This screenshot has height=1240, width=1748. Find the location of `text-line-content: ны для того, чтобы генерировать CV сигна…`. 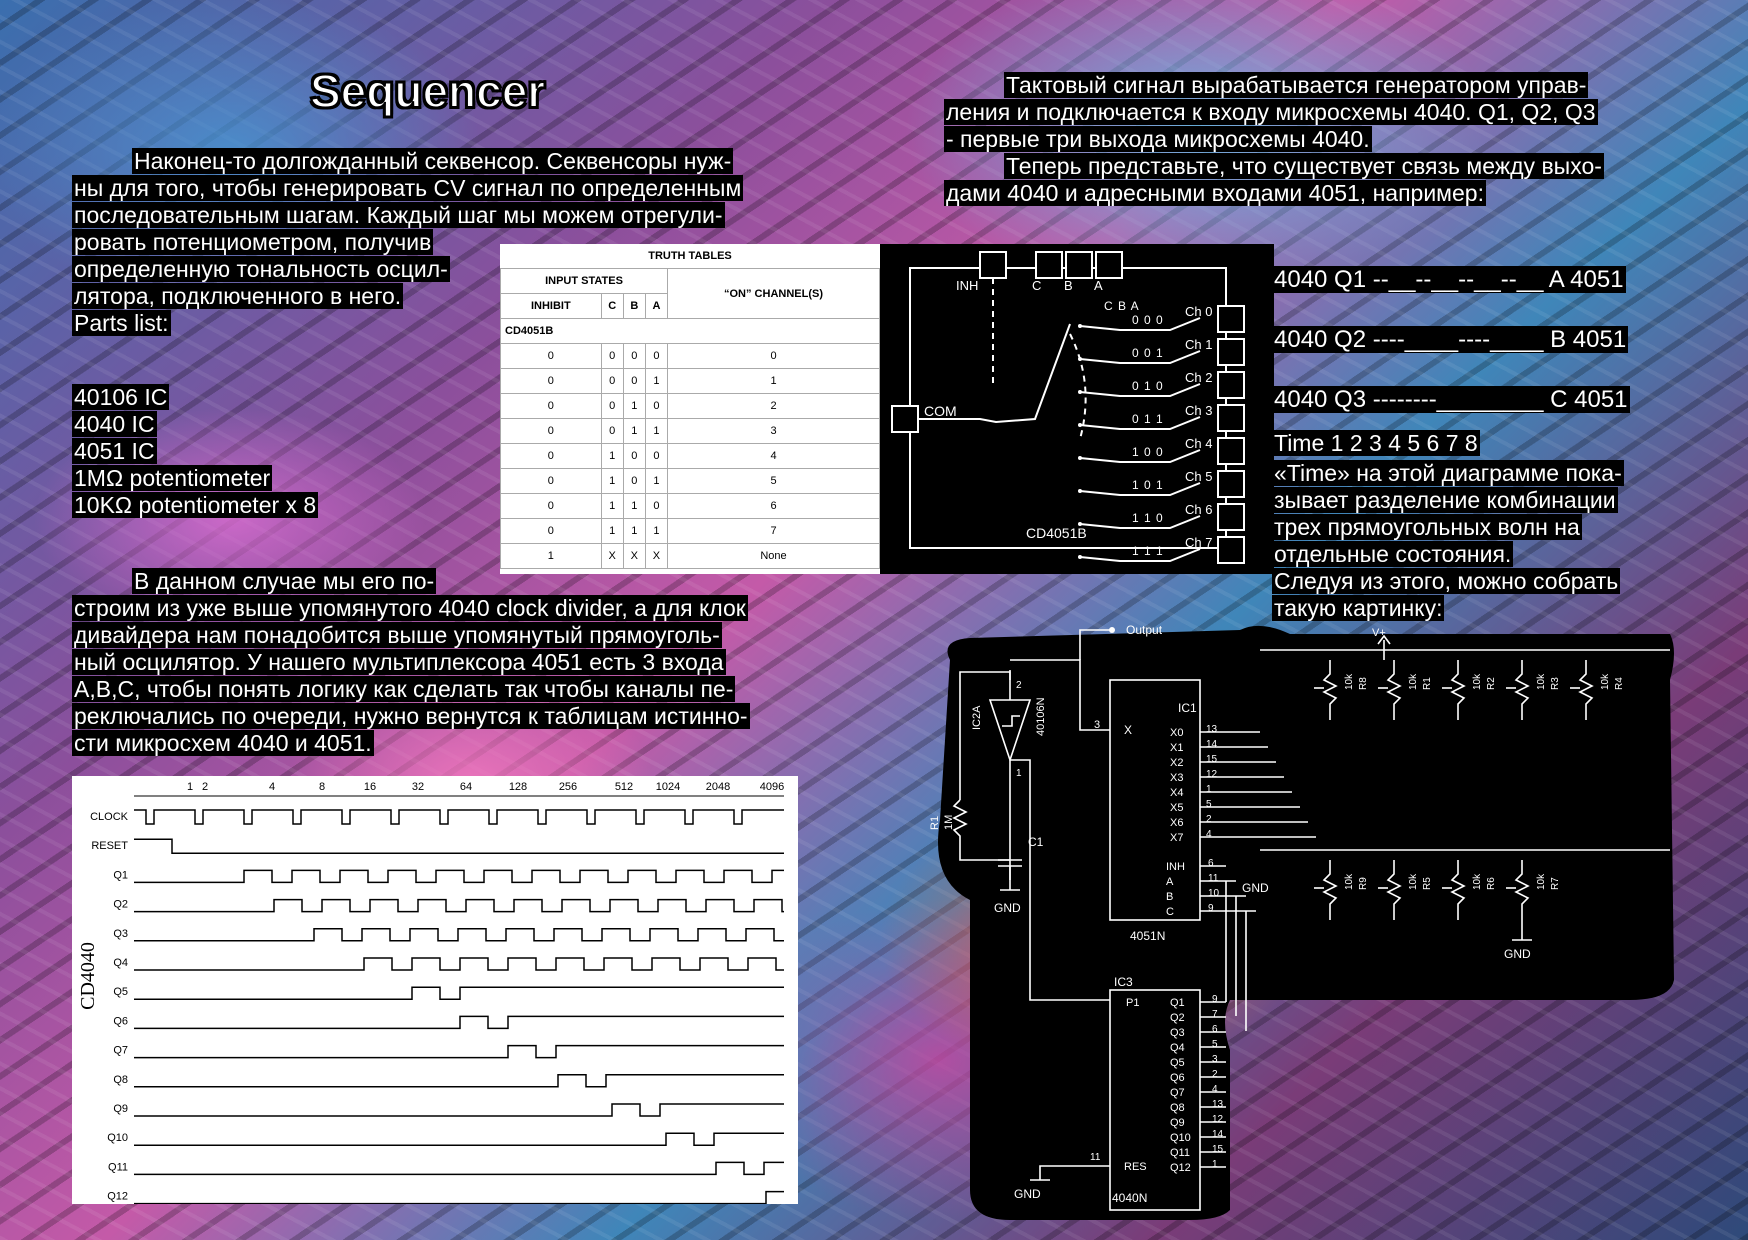

text-line-content: ны для того, чтобы генерировать CV сигна… is located at coordinates (408, 188).